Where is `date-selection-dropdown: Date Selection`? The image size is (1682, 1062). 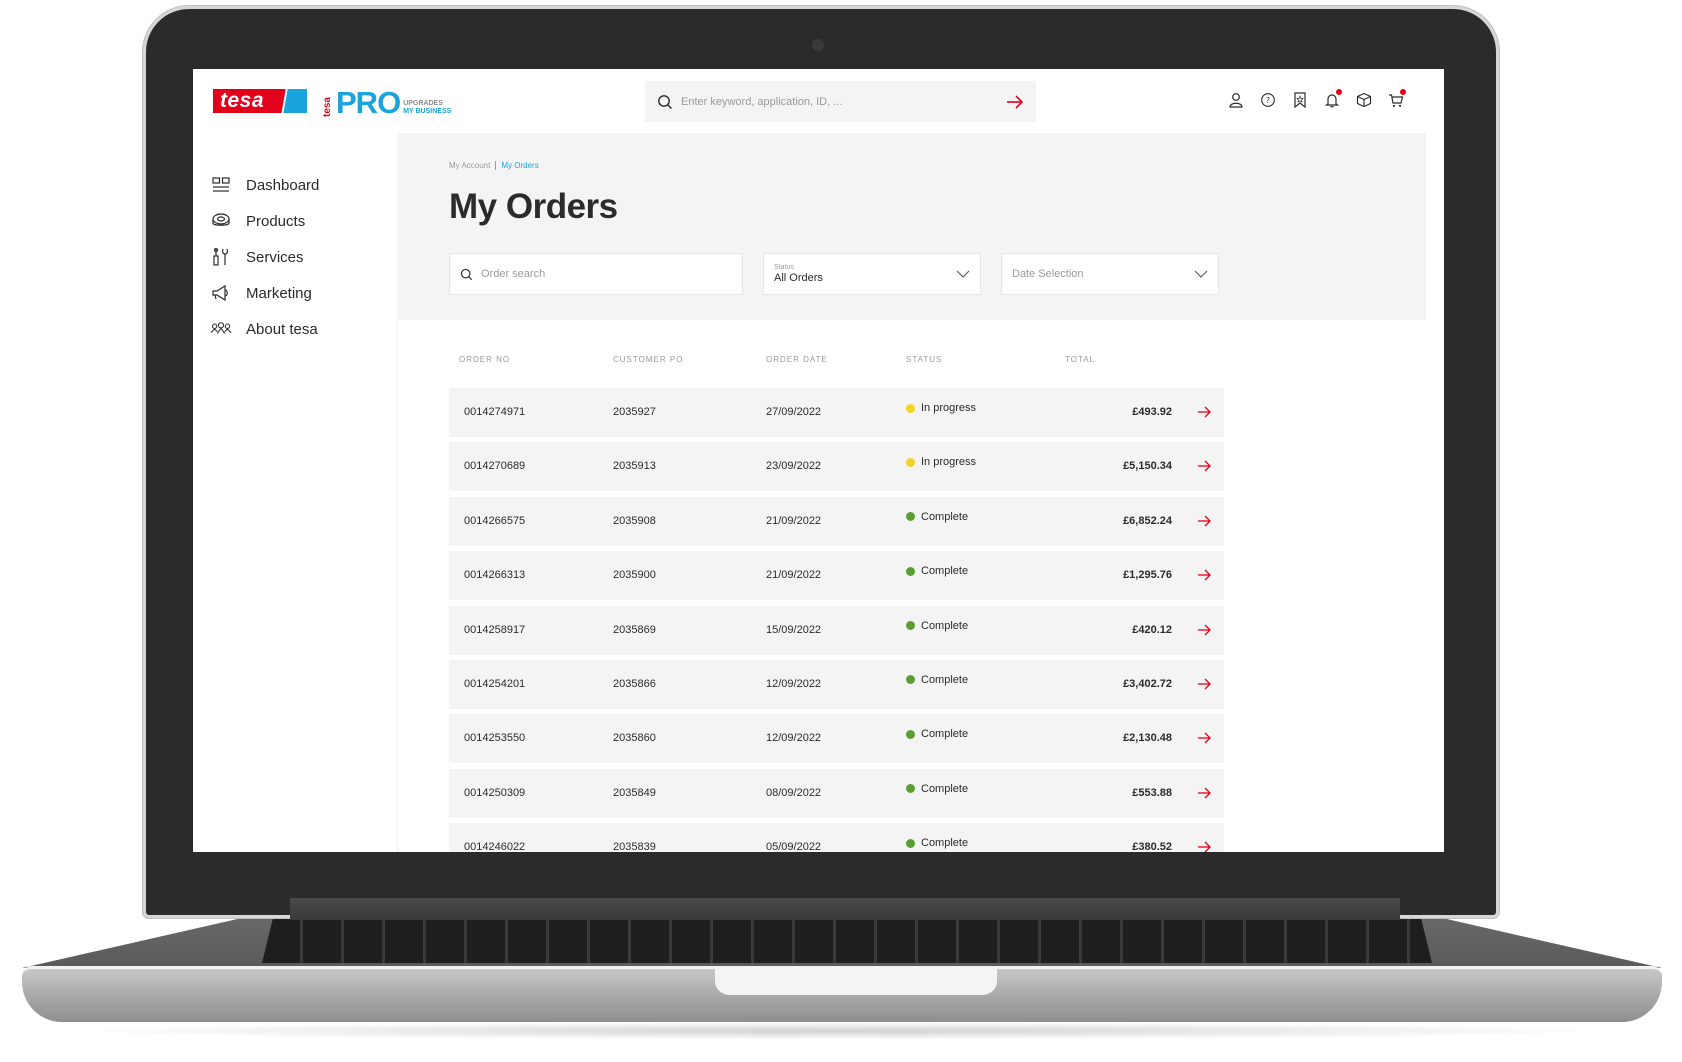
date-selection-dropdown: Date Selection is located at coordinates (1110, 274).